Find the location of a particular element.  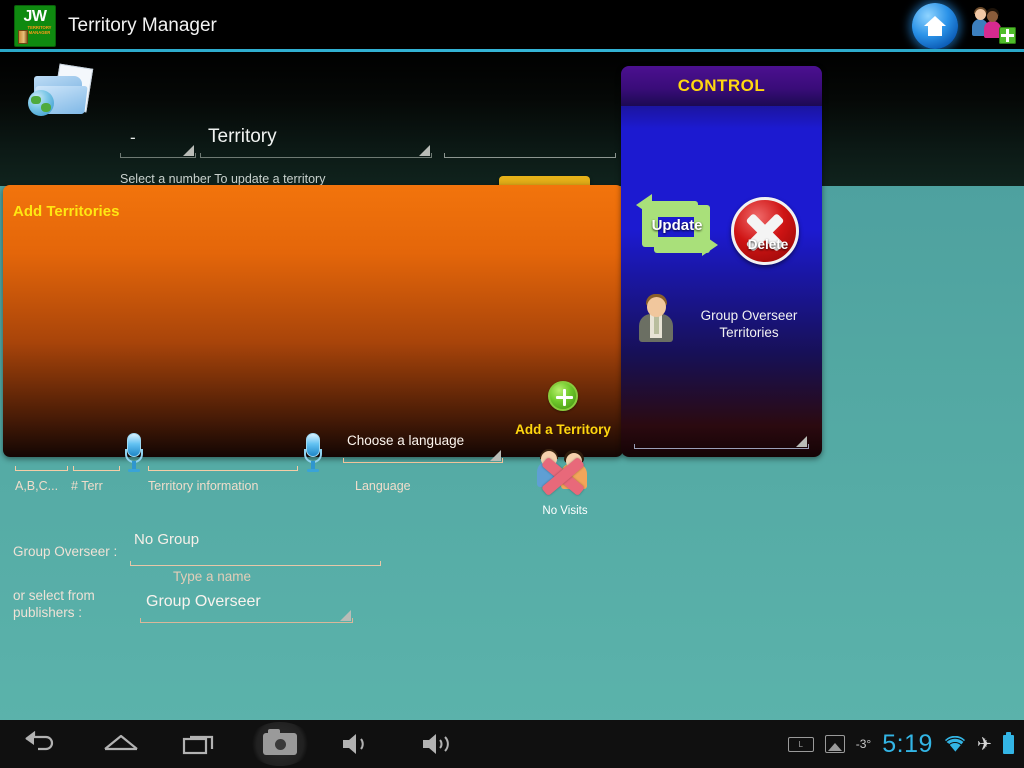

person-two-head is located at coordinates (992, 16).